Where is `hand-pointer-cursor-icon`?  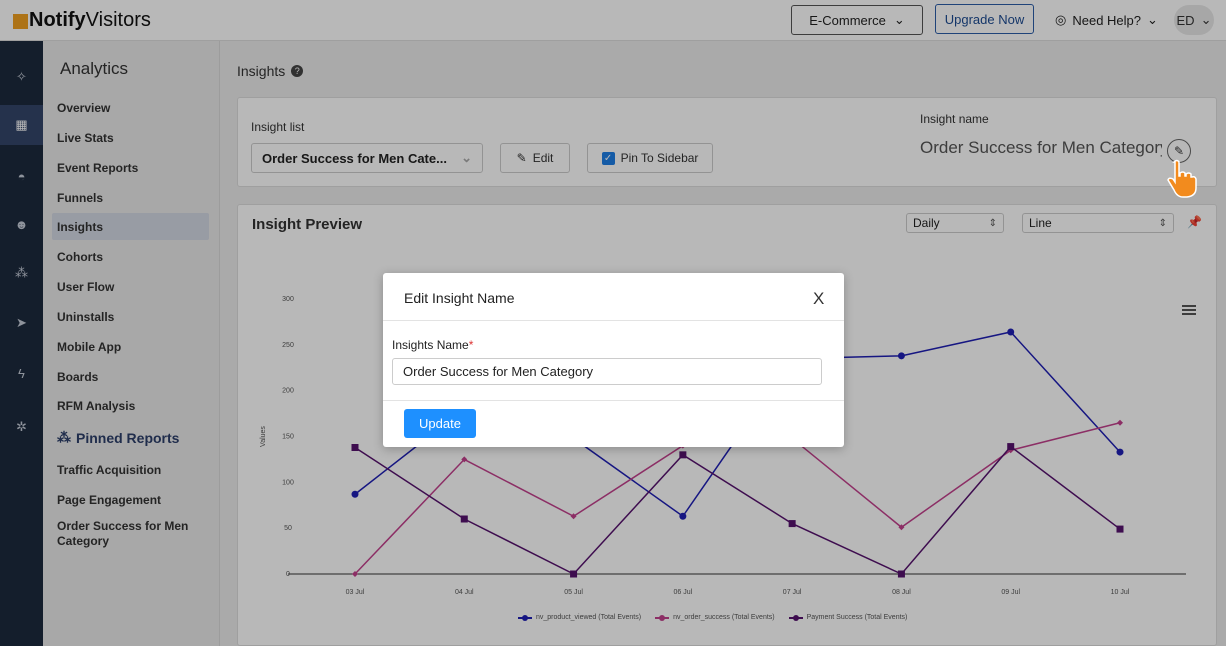 hand-pointer-cursor-icon is located at coordinates (1182, 178).